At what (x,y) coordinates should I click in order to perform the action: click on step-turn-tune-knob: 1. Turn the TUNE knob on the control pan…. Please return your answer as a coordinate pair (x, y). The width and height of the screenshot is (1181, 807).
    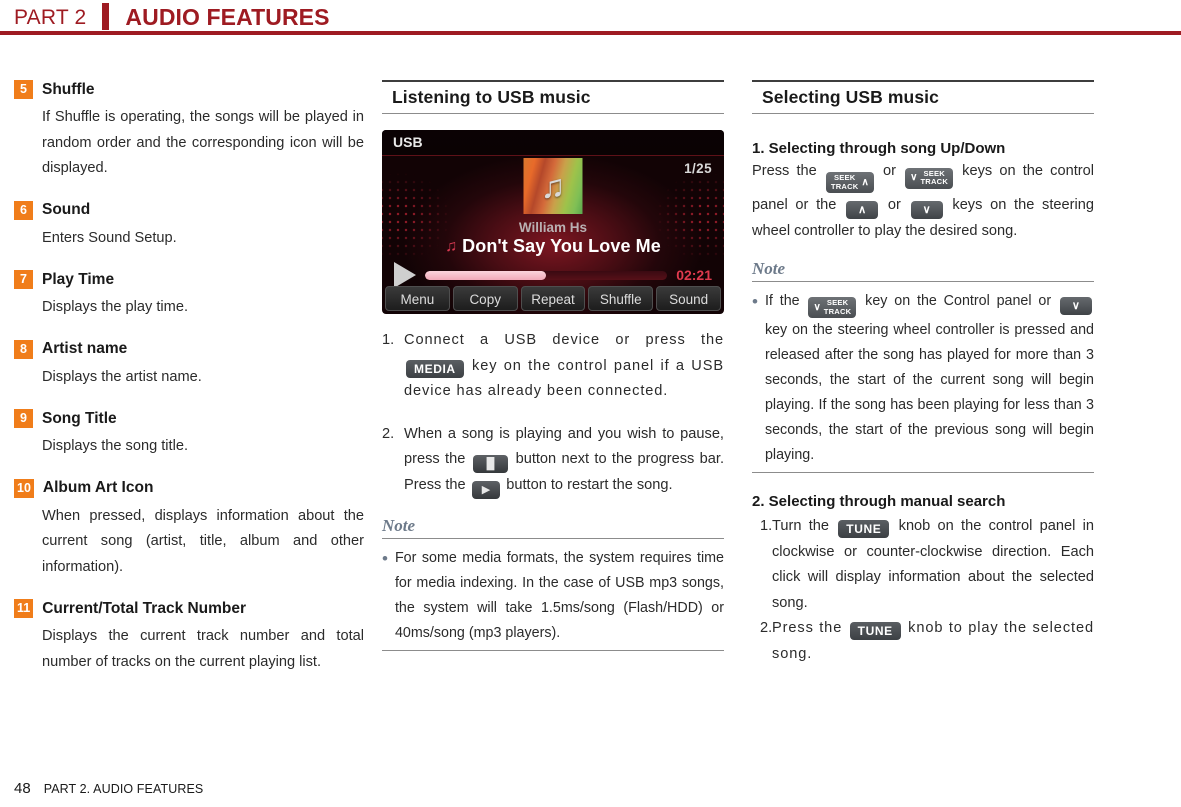
    Looking at the image, I should click on (923, 565).